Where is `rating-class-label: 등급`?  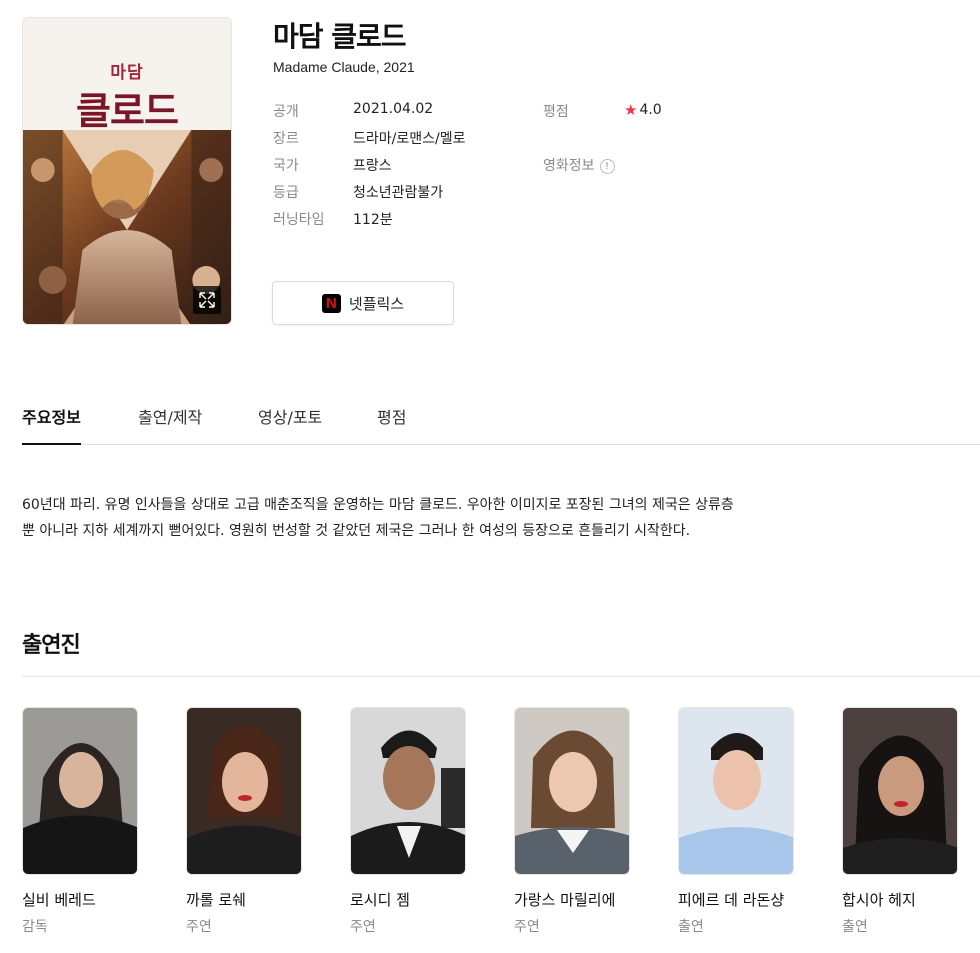 rating-class-label: 등급 is located at coordinates (286, 193).